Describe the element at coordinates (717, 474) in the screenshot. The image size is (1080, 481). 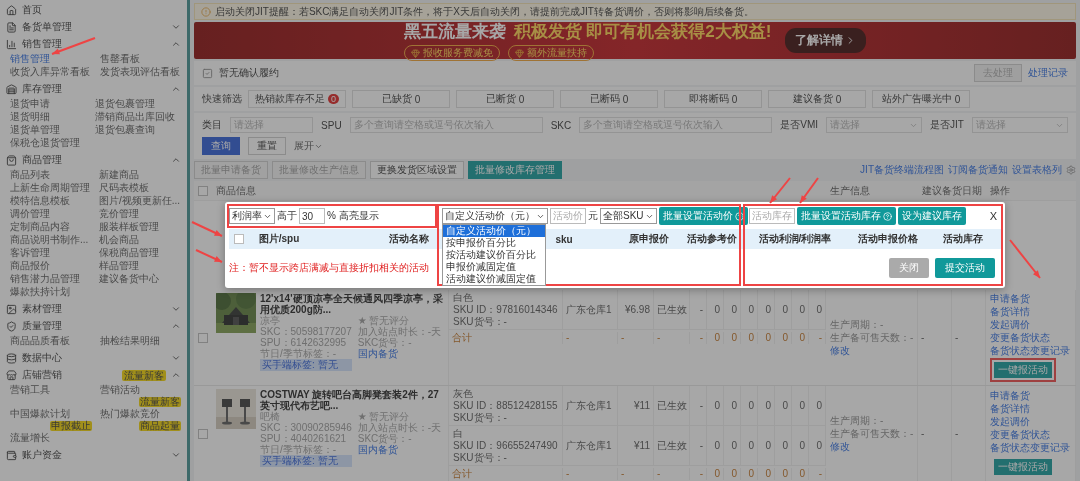
I see `table-cell: 0` at that location.